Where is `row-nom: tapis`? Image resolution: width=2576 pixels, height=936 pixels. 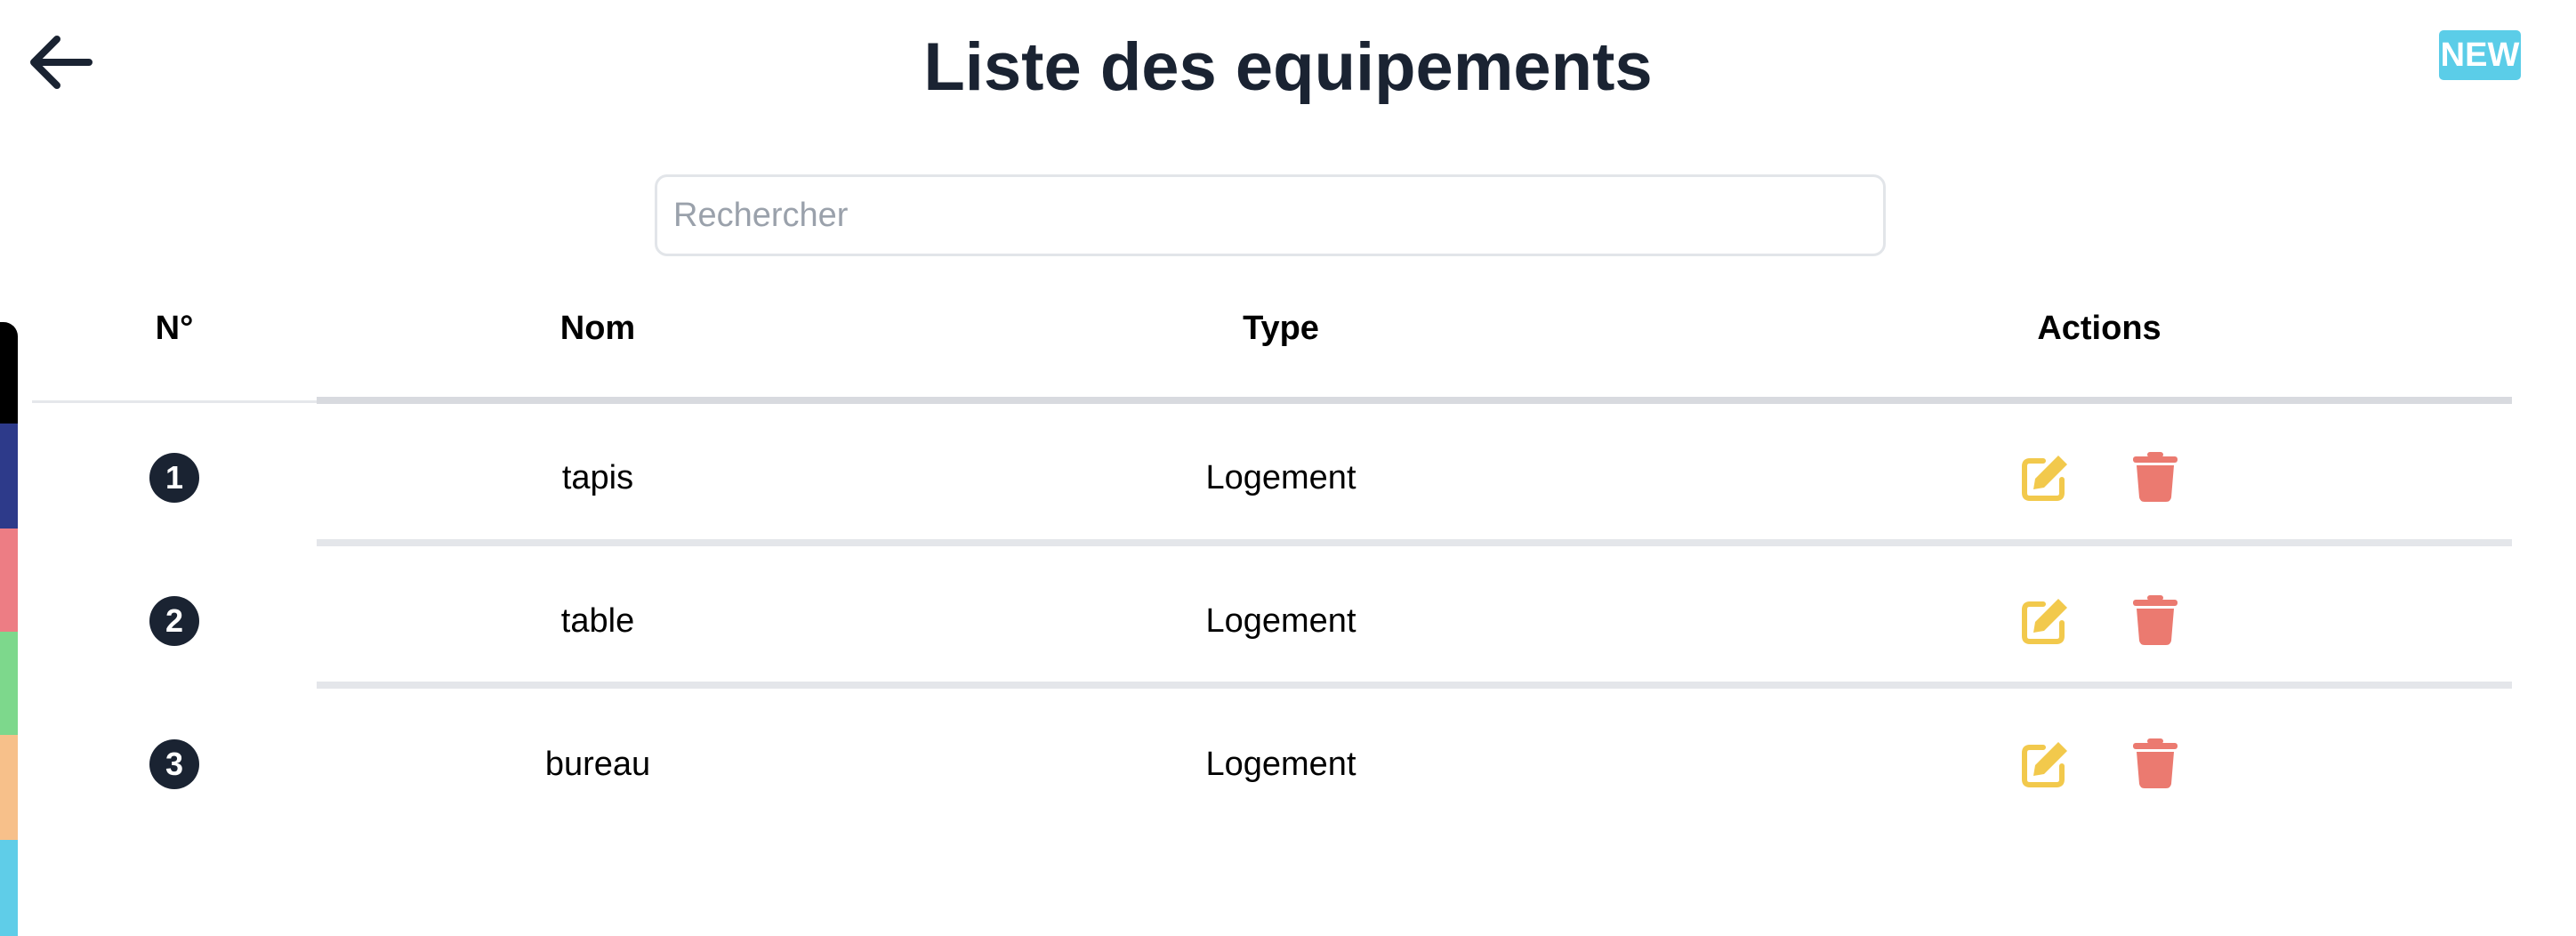 row-nom: tapis is located at coordinates (597, 477).